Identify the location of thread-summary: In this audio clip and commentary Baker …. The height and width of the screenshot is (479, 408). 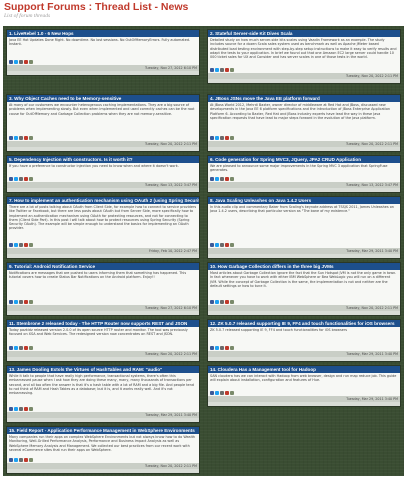
(304, 223).